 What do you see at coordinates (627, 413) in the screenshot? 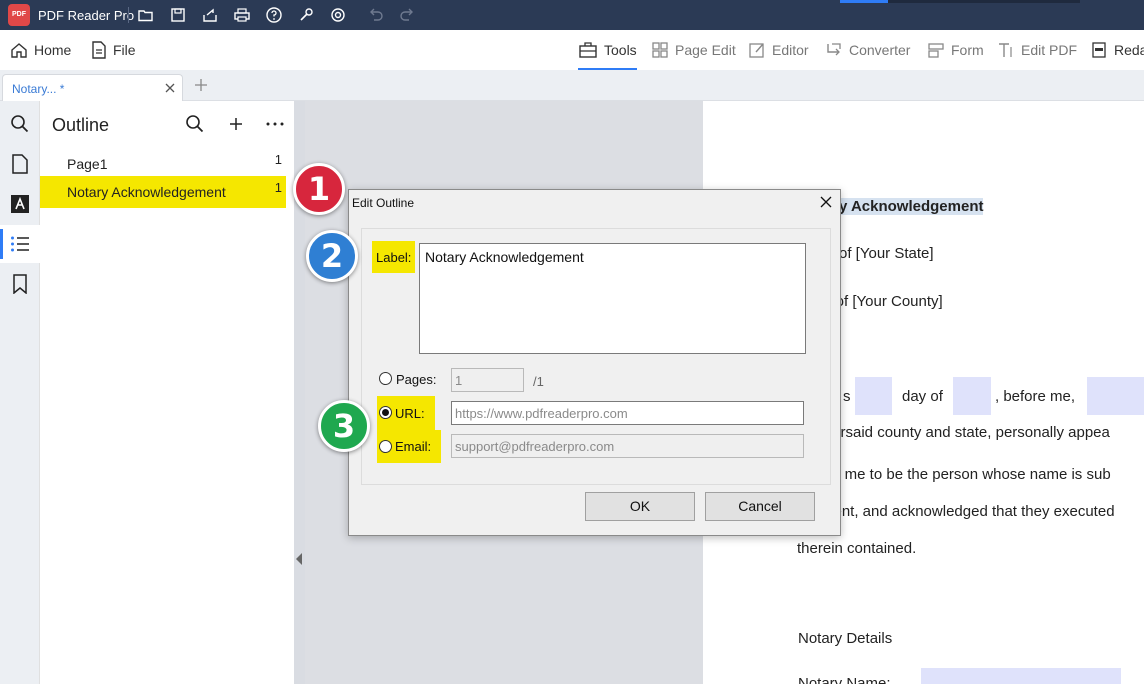
I see `url-input: https://www.pdfreaderpro.com` at bounding box center [627, 413].